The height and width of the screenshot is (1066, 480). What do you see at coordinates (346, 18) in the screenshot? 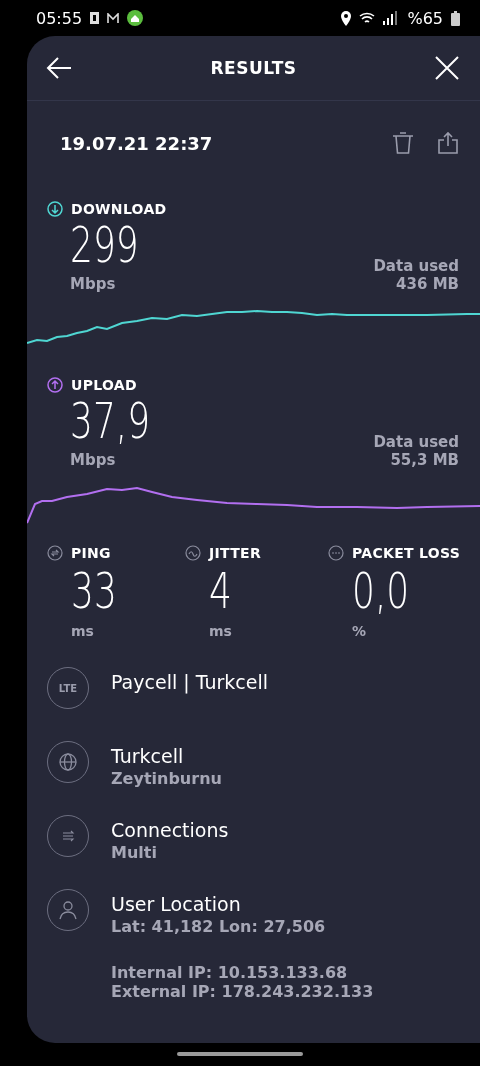
I see `location-pin-icon` at bounding box center [346, 18].